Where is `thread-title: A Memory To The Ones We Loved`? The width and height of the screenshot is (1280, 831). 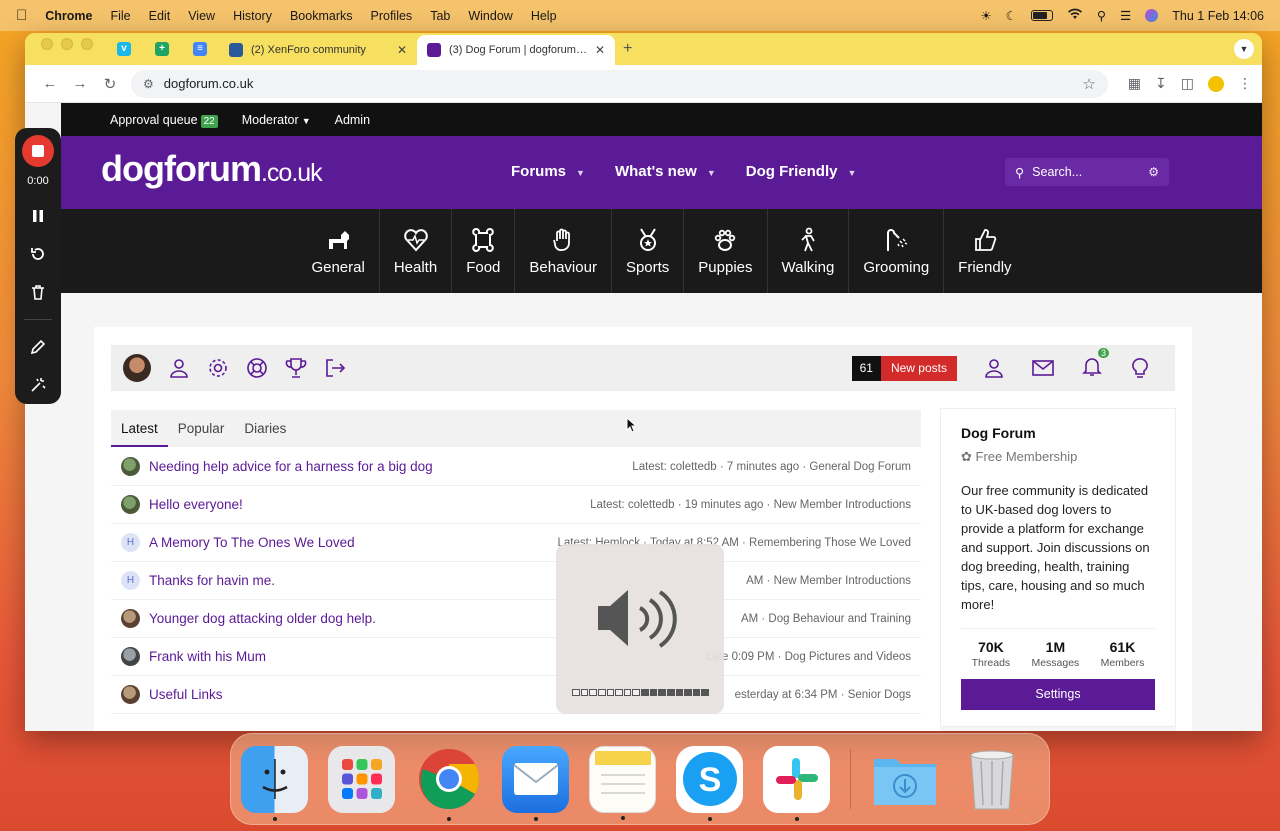 thread-title: A Memory To The Ones We Loved is located at coordinates (252, 542).